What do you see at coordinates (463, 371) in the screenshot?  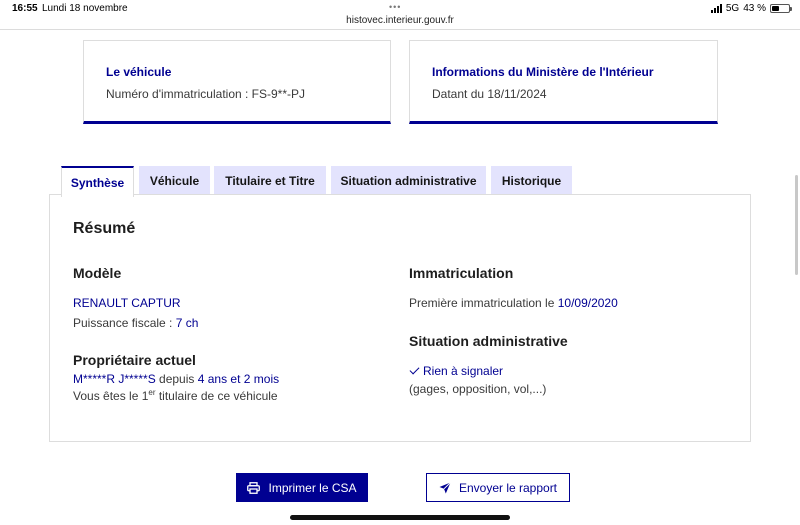 I see `admin-status-text: Rien à signaler` at bounding box center [463, 371].